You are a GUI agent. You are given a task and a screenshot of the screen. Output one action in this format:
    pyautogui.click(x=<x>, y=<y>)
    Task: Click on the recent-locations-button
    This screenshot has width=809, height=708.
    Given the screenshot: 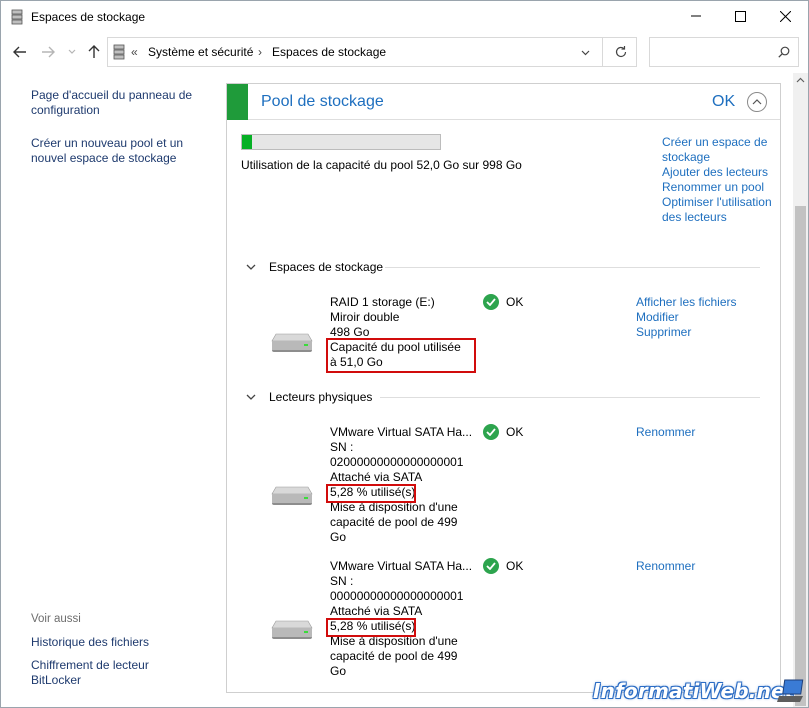 What is the action you would take?
    pyautogui.click(x=72, y=52)
    